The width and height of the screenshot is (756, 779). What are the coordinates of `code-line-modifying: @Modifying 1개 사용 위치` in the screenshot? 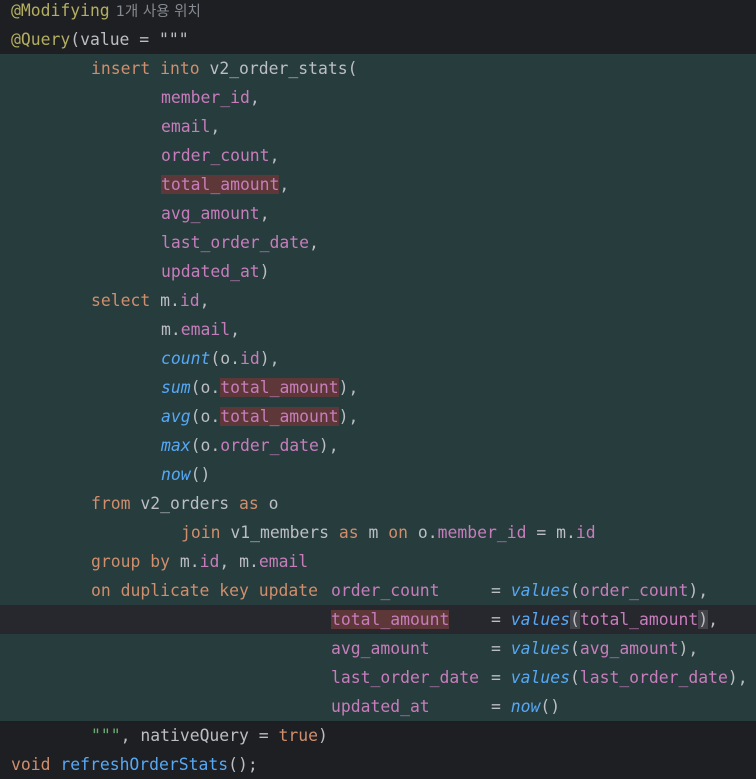 It's located at (378, 12).